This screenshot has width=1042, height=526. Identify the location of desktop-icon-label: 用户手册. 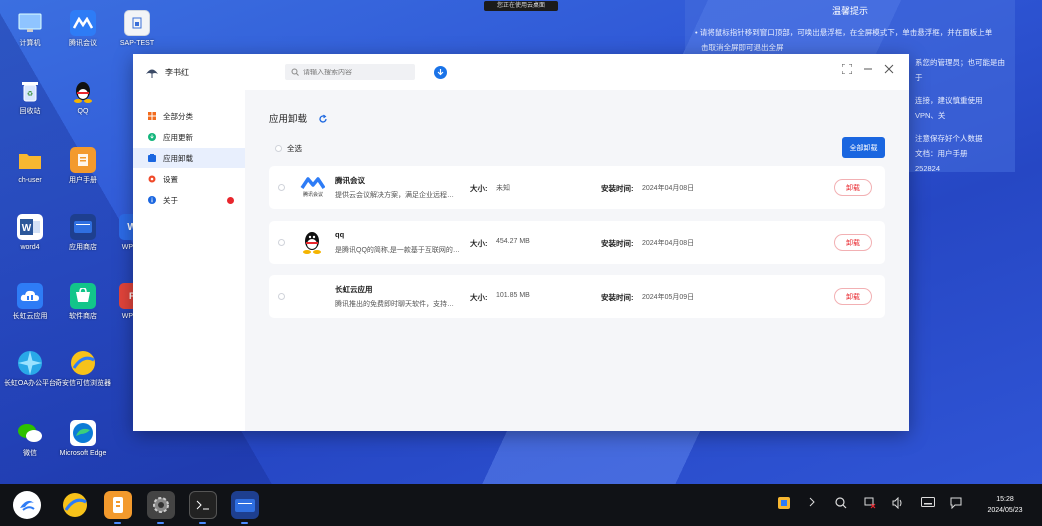
(83, 180).